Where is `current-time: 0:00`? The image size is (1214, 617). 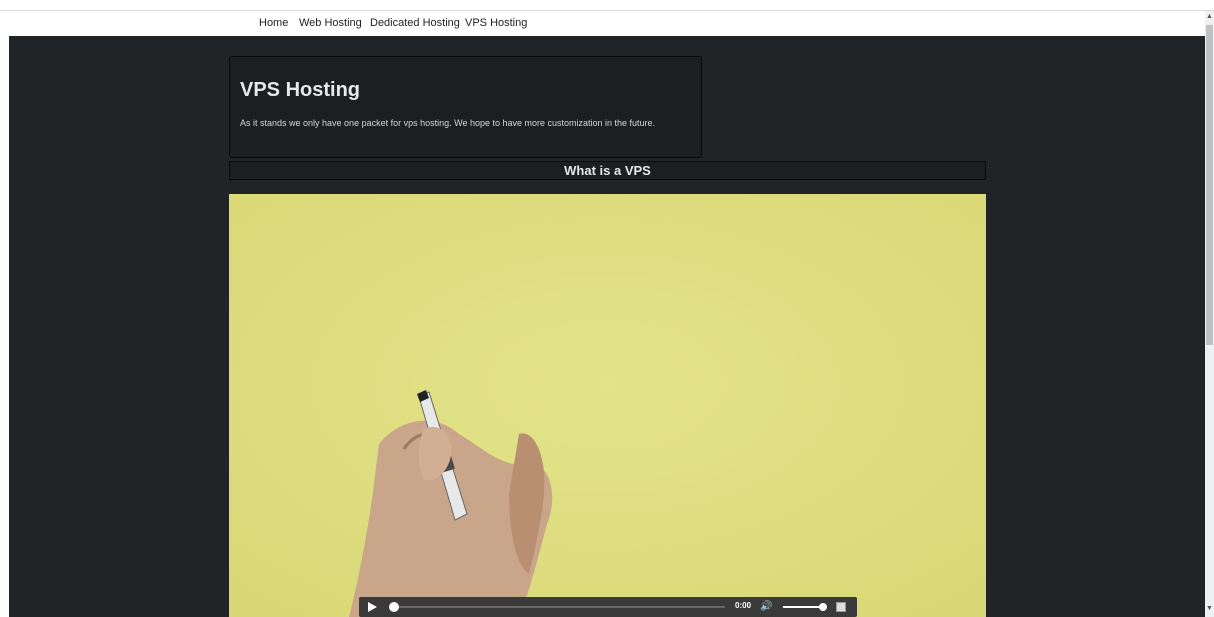 current-time: 0:00 is located at coordinates (743, 605).